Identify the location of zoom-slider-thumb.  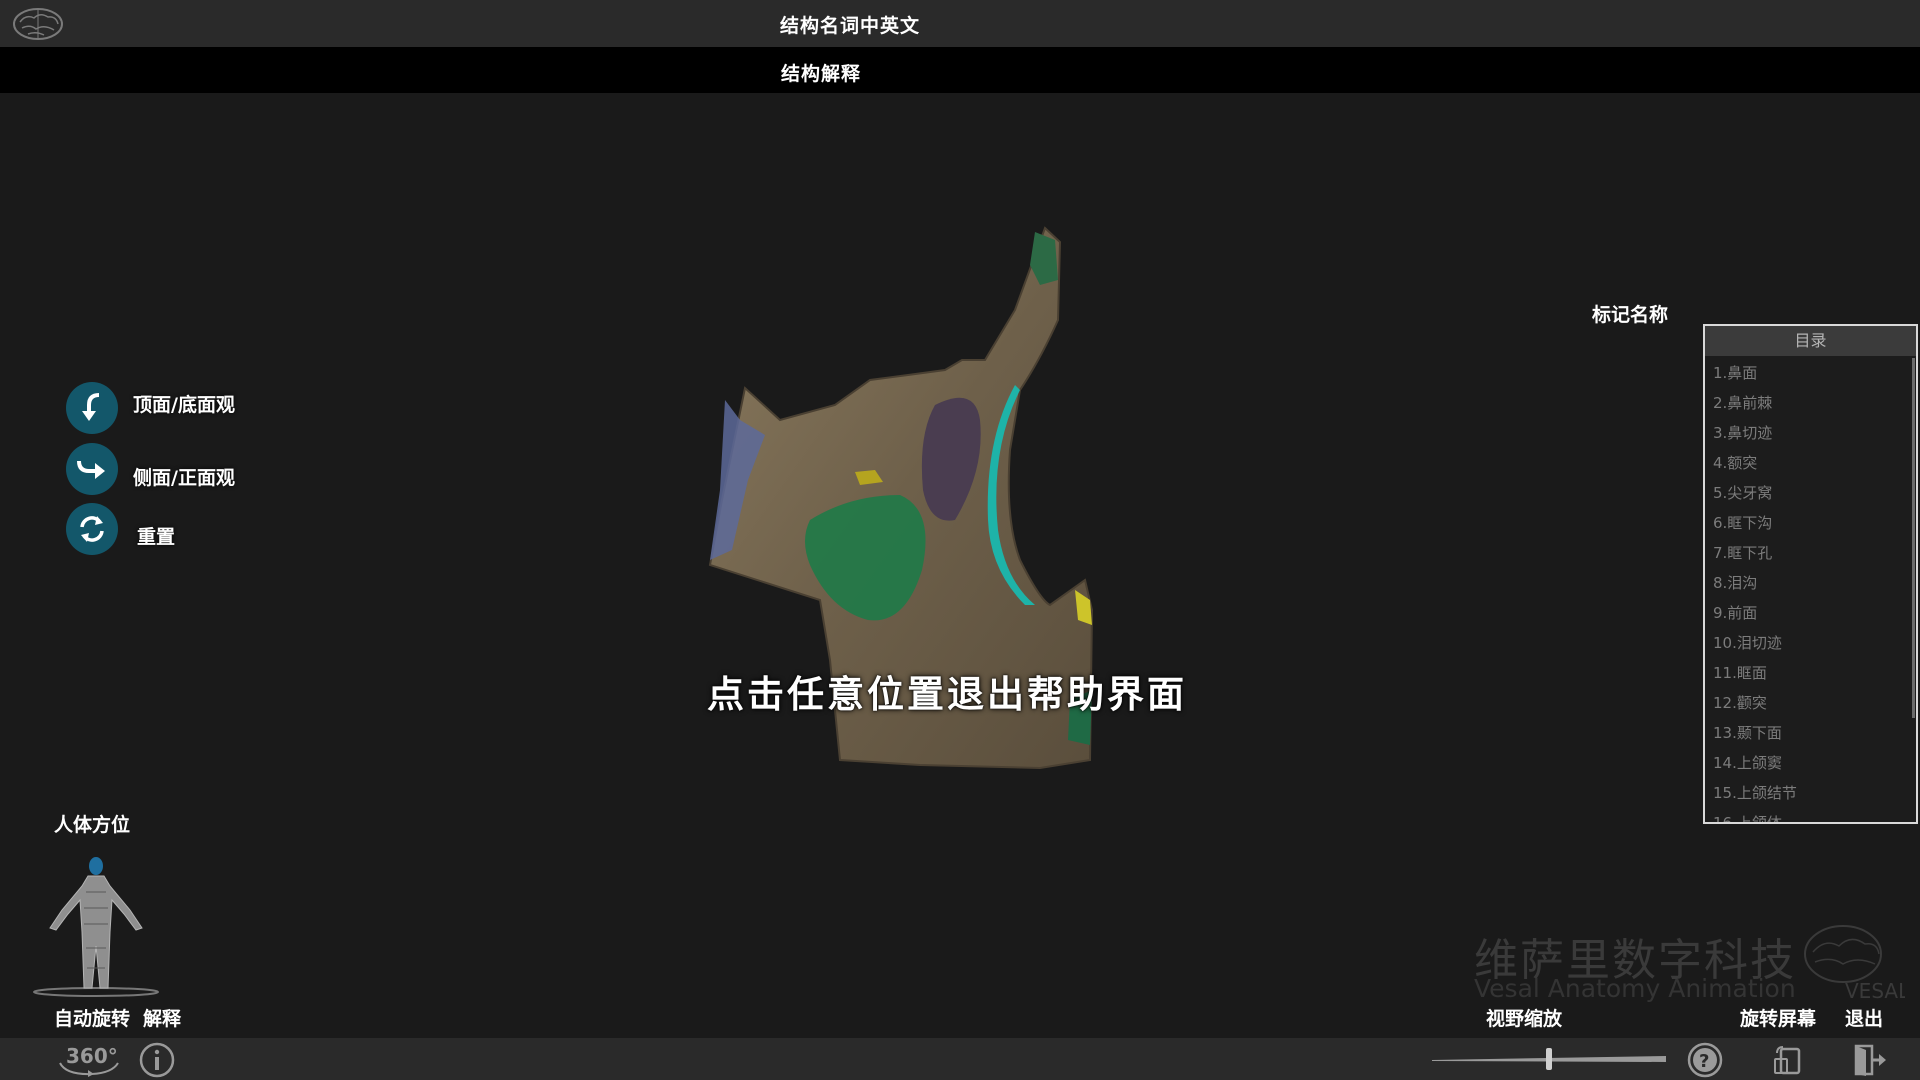
(1549, 1059).